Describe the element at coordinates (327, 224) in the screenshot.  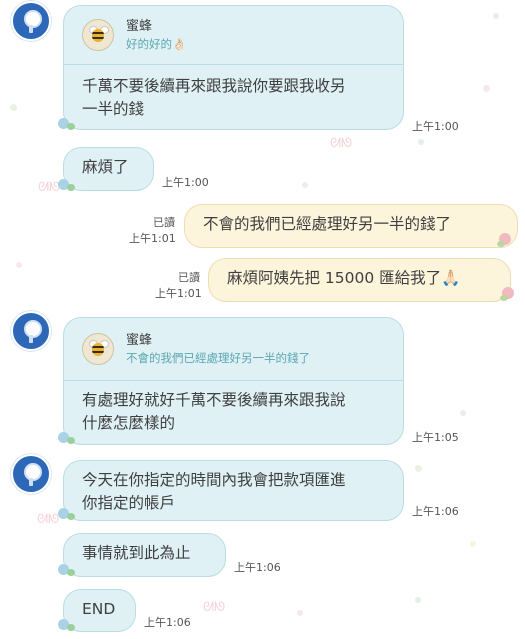
I see `message-text: 不會的我們已經處理好另一半的錢了` at that location.